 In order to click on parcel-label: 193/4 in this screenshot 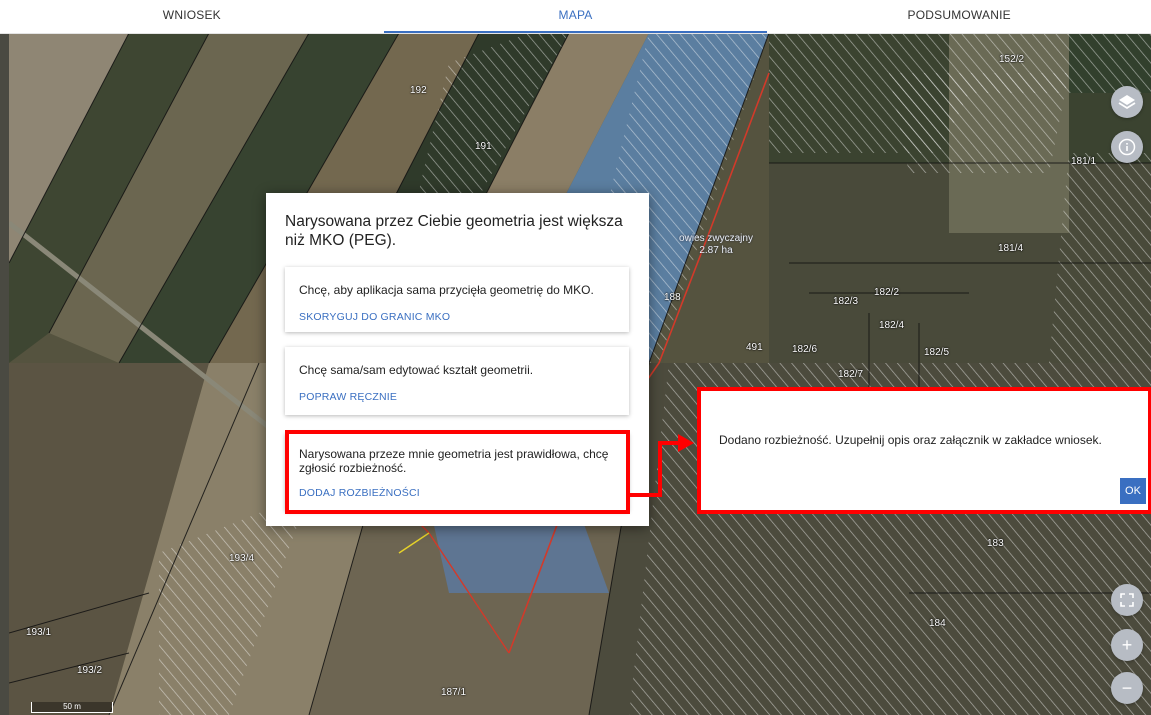, I will do `click(242, 558)`.